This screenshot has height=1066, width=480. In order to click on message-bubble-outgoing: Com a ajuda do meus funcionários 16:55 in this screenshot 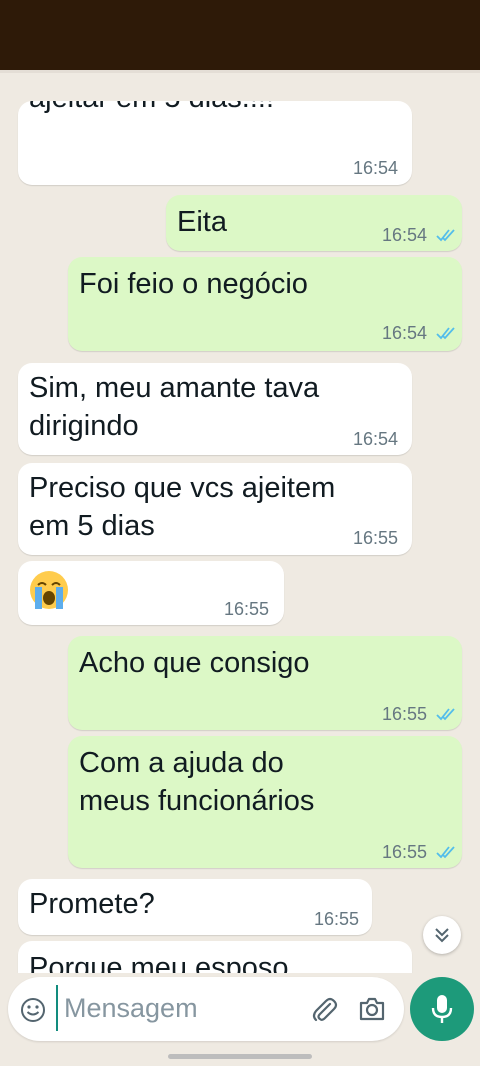, I will do `click(265, 802)`.